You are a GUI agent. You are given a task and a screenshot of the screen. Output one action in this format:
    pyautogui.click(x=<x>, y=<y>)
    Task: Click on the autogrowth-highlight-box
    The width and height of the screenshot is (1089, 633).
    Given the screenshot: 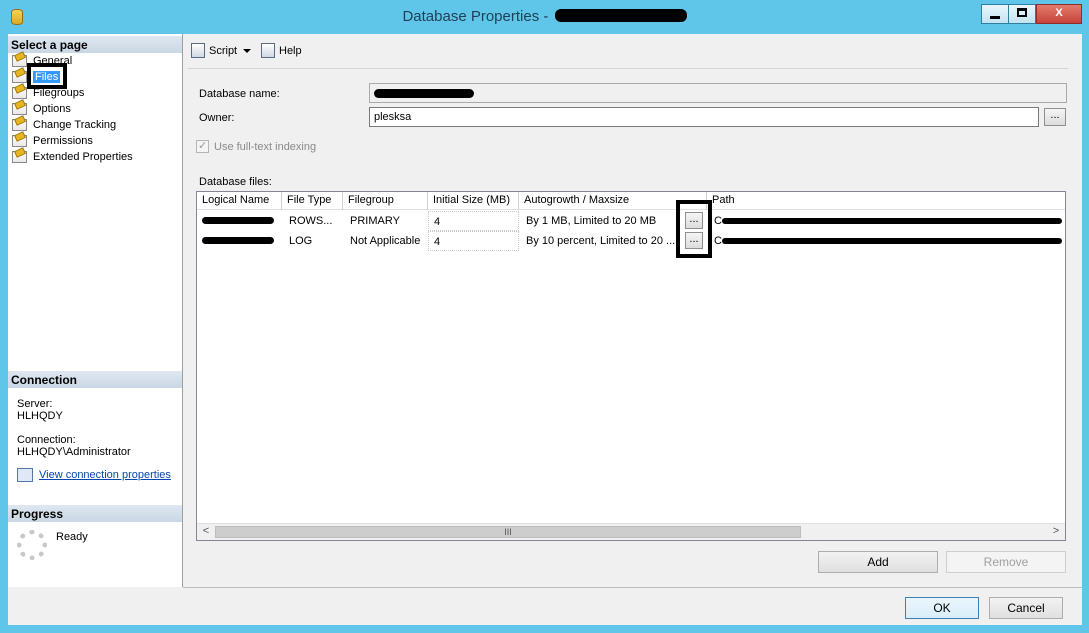 What is the action you would take?
    pyautogui.click(x=694, y=229)
    